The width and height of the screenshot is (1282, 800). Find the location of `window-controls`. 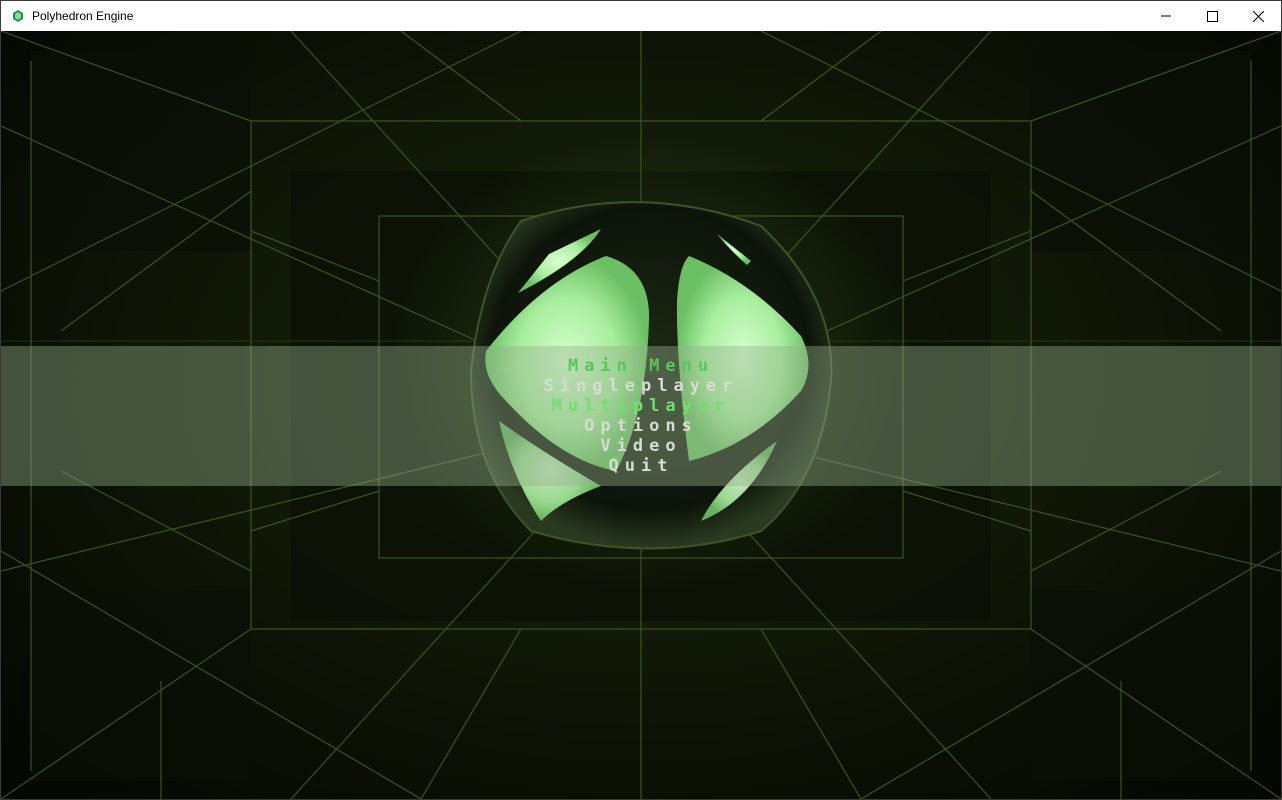

window-controls is located at coordinates (1212, 16).